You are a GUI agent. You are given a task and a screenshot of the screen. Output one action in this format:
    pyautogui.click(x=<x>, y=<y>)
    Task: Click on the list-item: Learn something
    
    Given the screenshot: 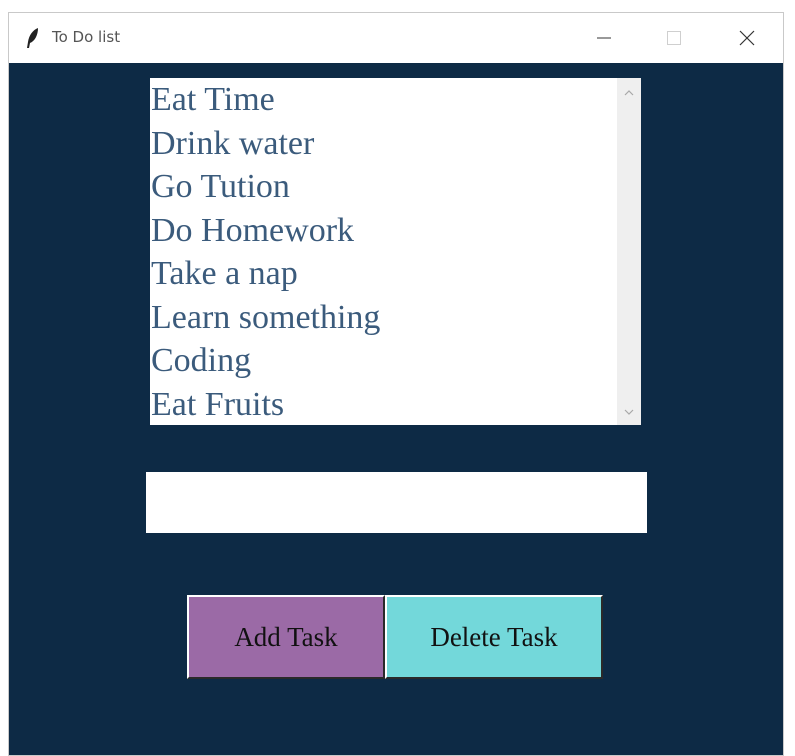 What is the action you would take?
    pyautogui.click(x=383, y=318)
    